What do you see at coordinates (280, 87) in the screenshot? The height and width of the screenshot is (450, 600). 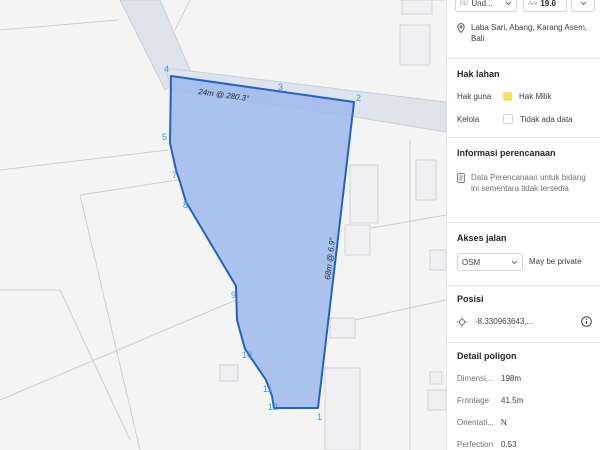 I see `vertex-label-3: 3` at bounding box center [280, 87].